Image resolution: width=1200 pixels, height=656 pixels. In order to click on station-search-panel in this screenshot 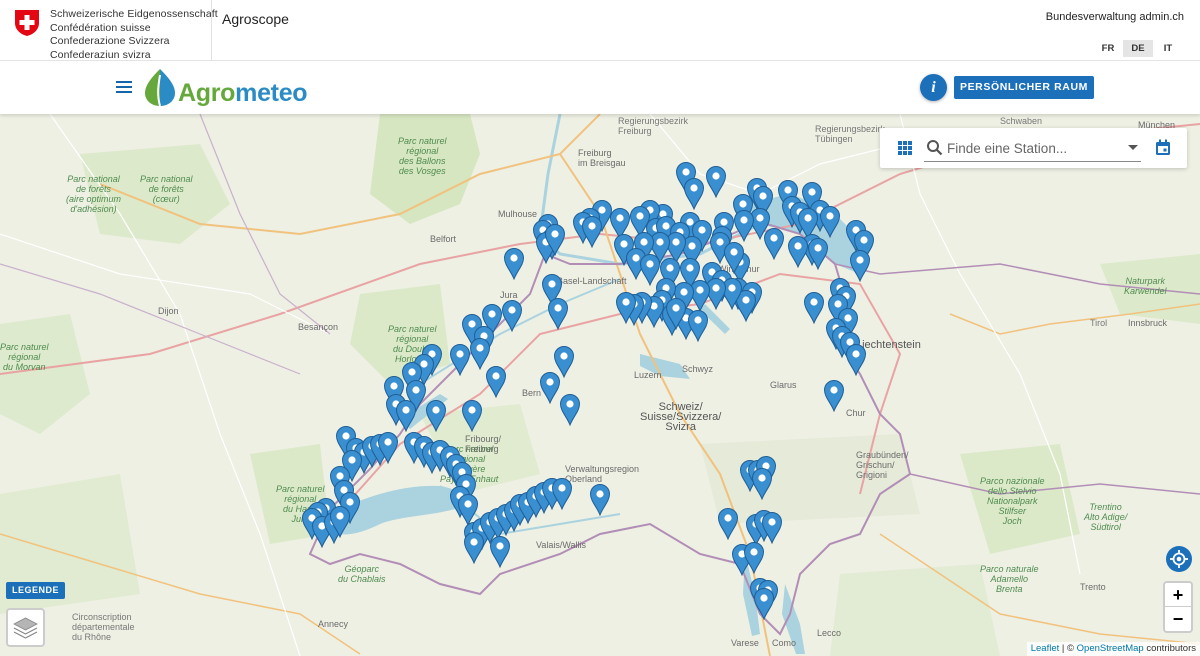, I will do `click(1033, 148)`.